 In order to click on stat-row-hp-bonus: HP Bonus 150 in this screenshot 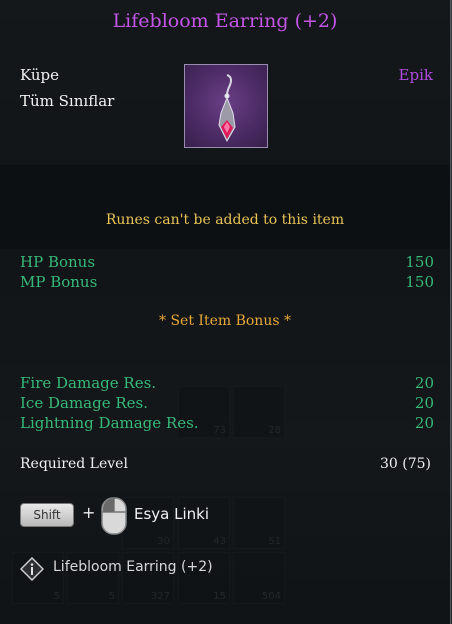, I will do `click(227, 262)`.